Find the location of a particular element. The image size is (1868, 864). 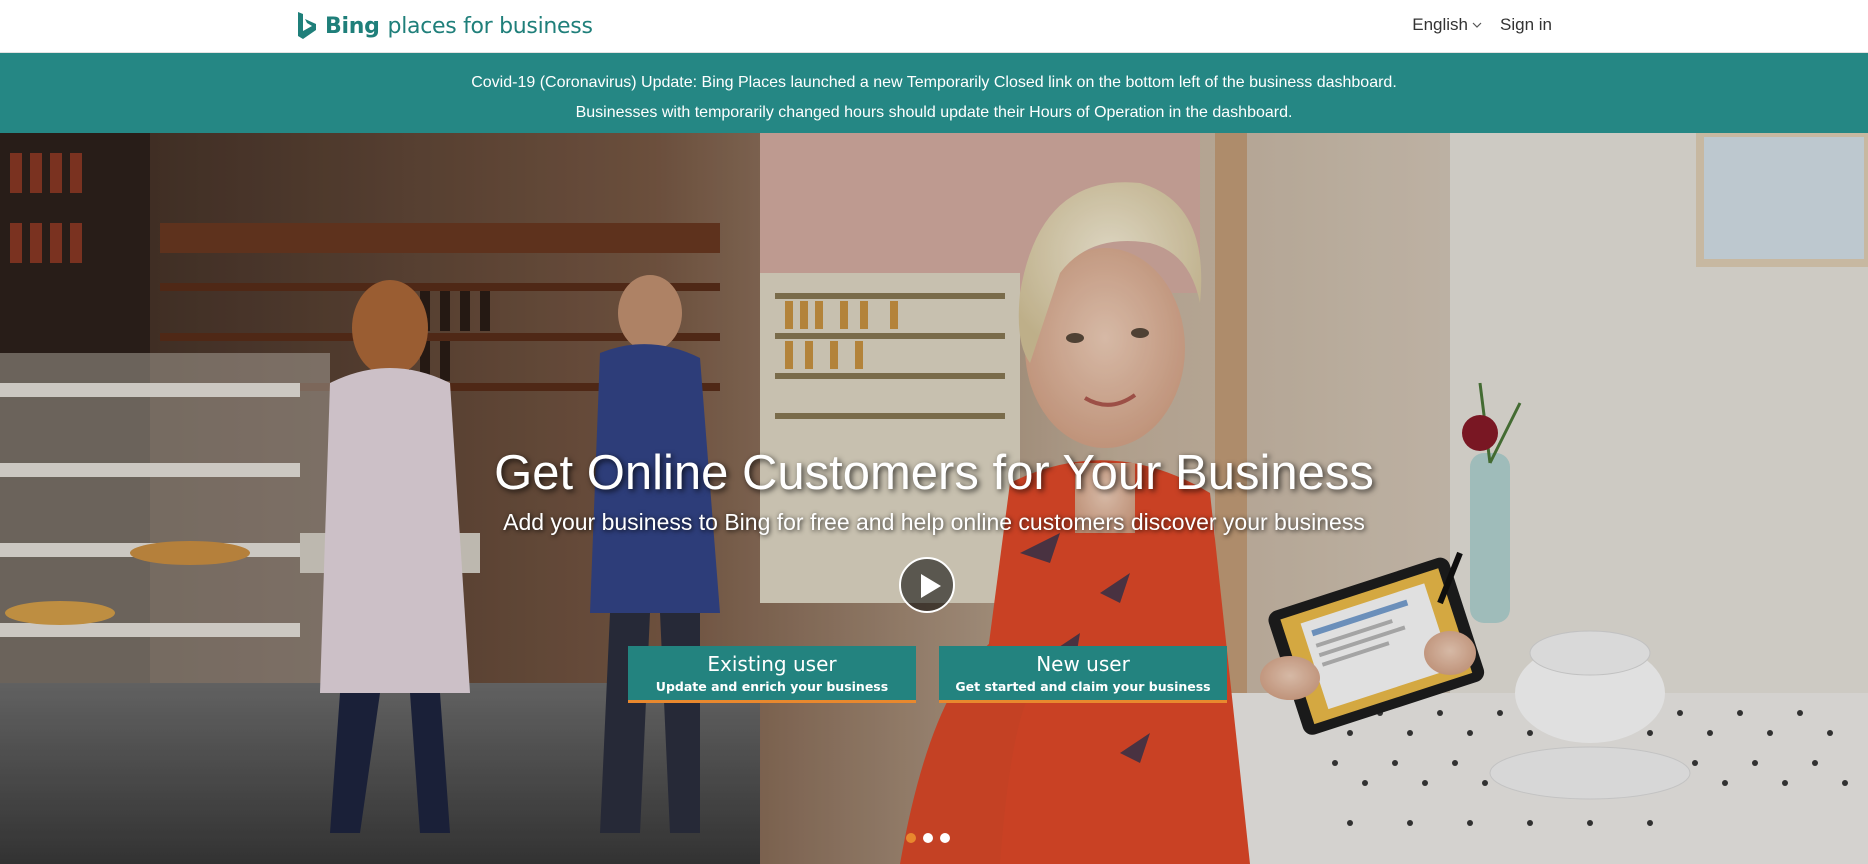

top-navigation-bar: Bing places for business English Sign in is located at coordinates (934, 26).